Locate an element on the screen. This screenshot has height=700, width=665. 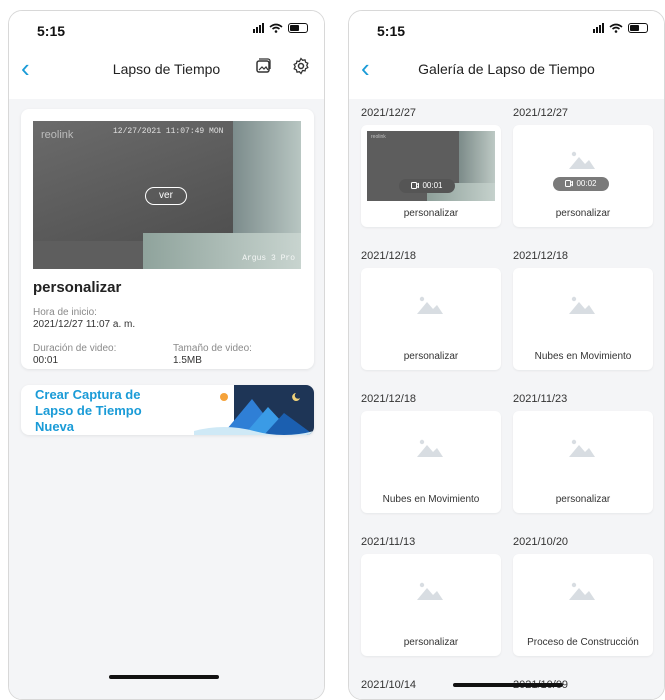
video-timestamp: 12/27/2021 11:07:49 MON is located at coordinates (168, 131).